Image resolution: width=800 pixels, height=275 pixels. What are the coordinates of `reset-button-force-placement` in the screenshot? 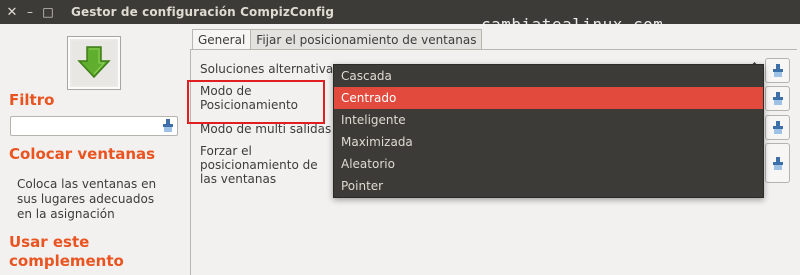 It's located at (777, 163).